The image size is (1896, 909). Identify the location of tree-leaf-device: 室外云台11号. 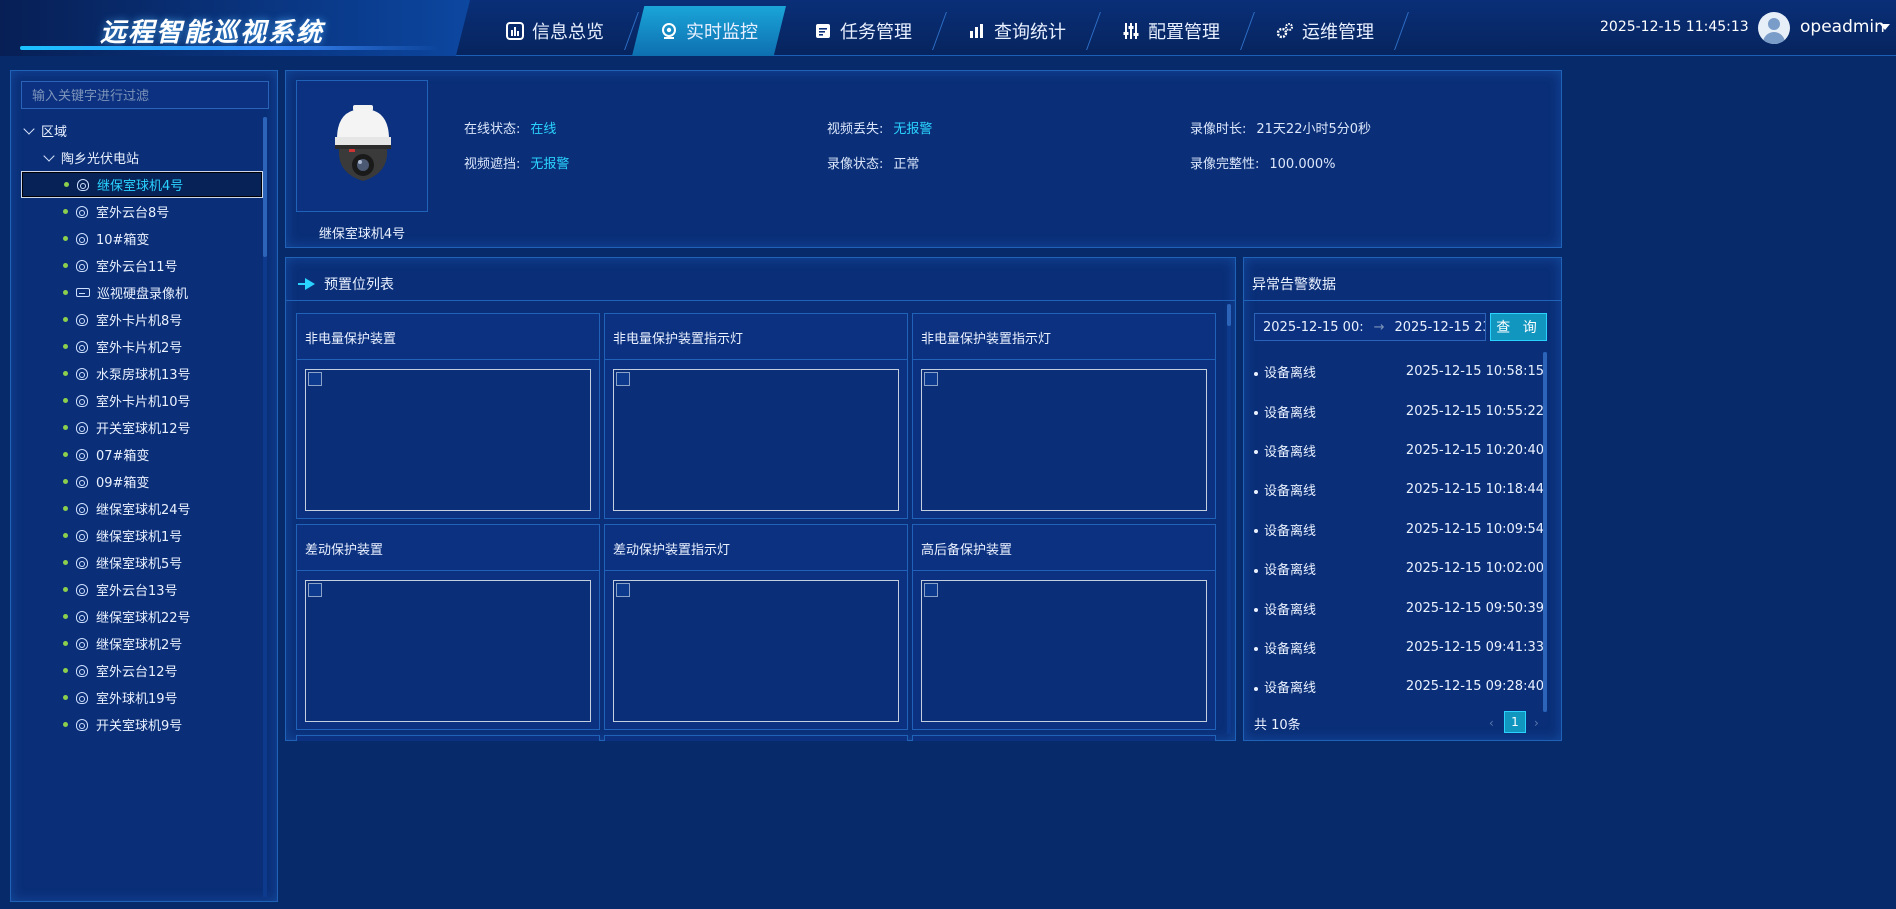
(142, 265).